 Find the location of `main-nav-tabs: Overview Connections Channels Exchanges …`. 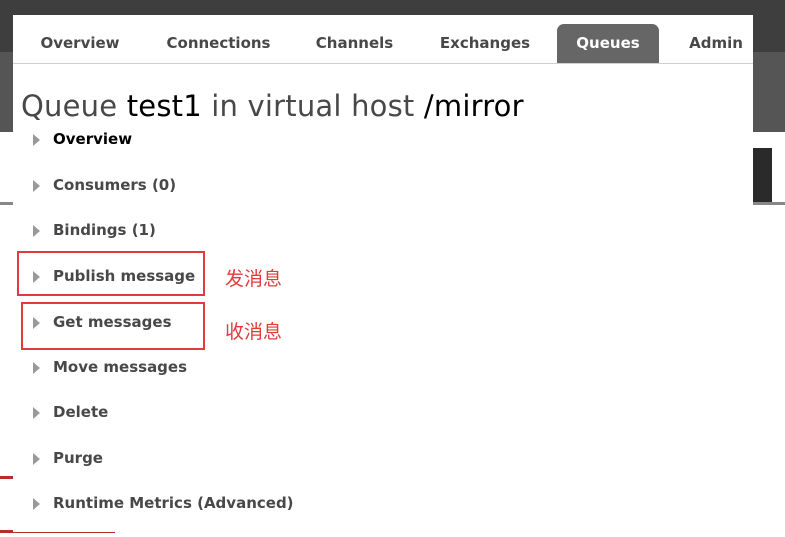

main-nav-tabs: Overview Connections Channels Exchanges … is located at coordinates (383, 44).